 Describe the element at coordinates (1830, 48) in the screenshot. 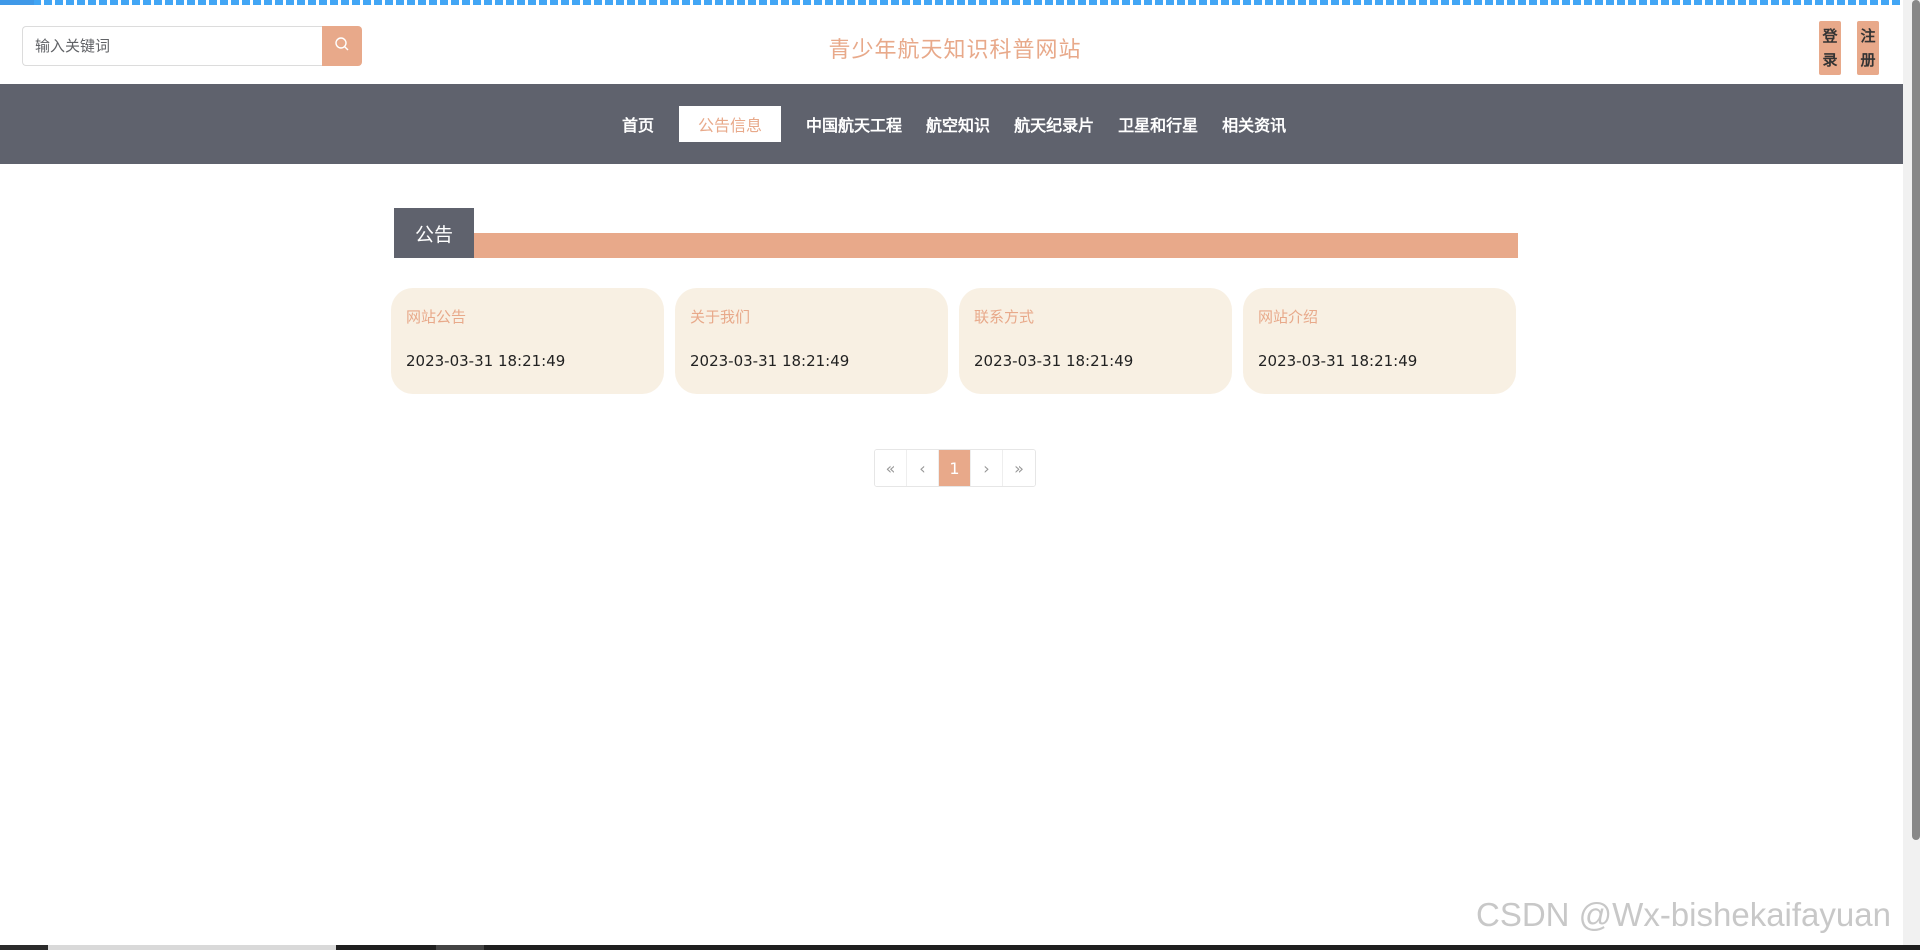

I see `login-button: 登录` at that location.